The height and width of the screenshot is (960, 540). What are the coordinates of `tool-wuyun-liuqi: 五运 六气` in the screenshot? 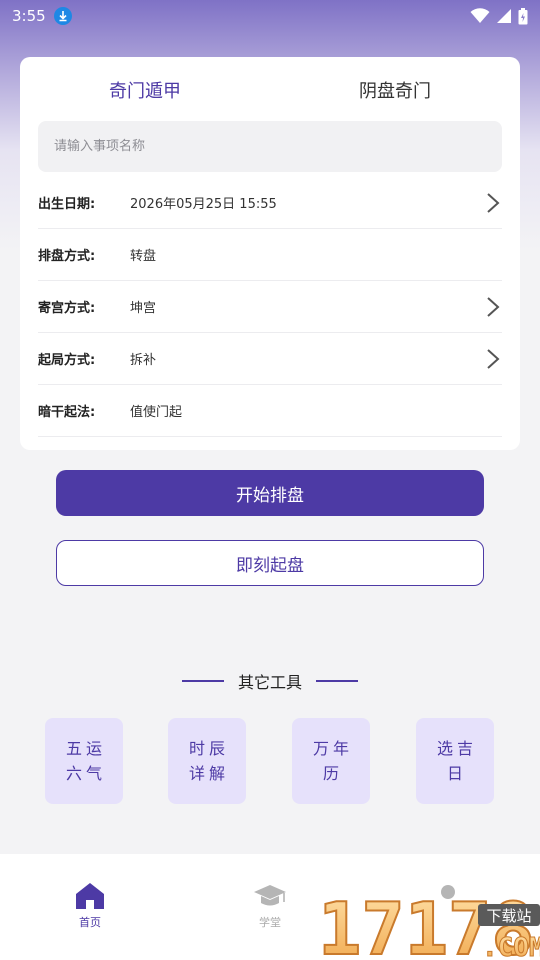 It's located at (84, 761).